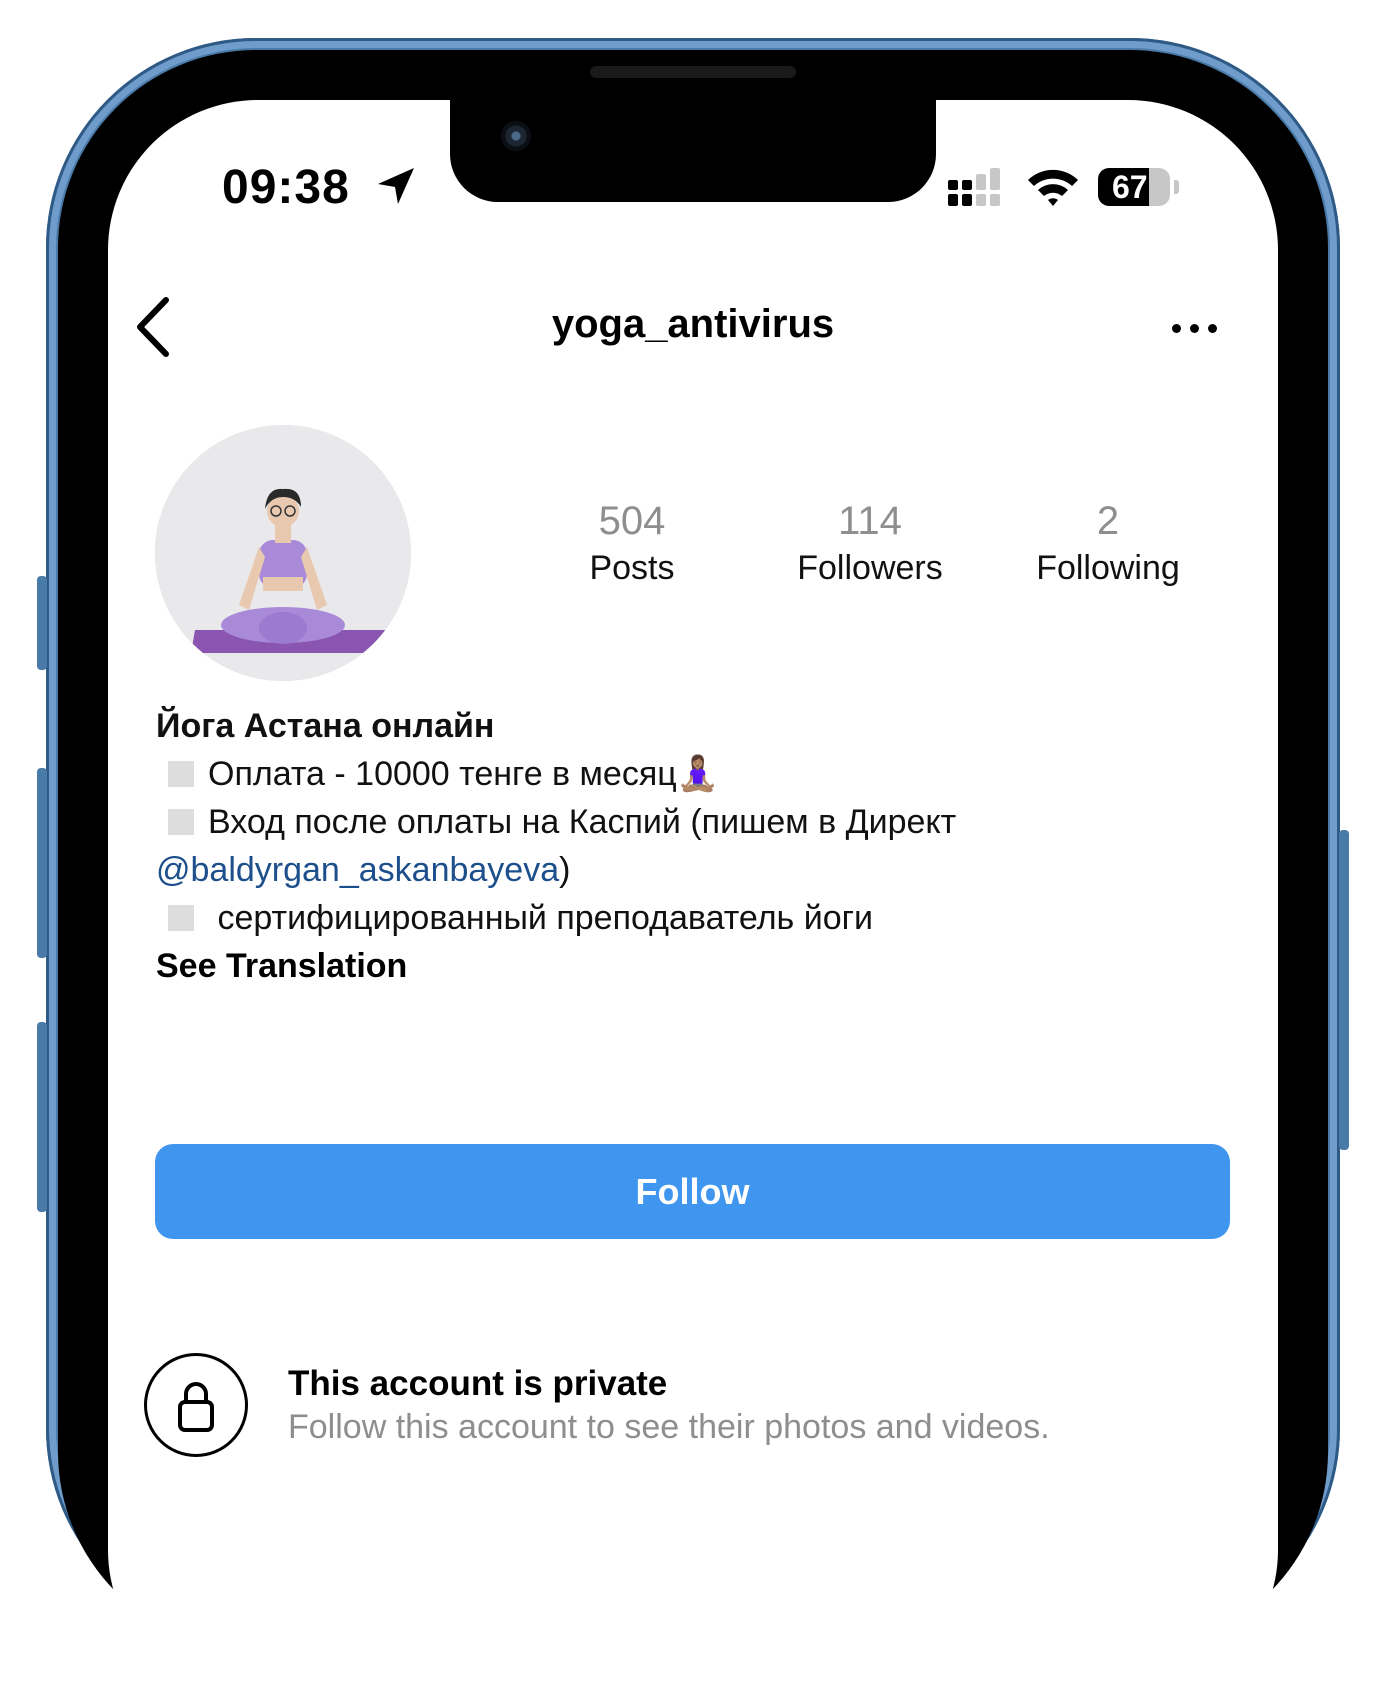  I want to click on following-value: 2, so click(1108, 521).